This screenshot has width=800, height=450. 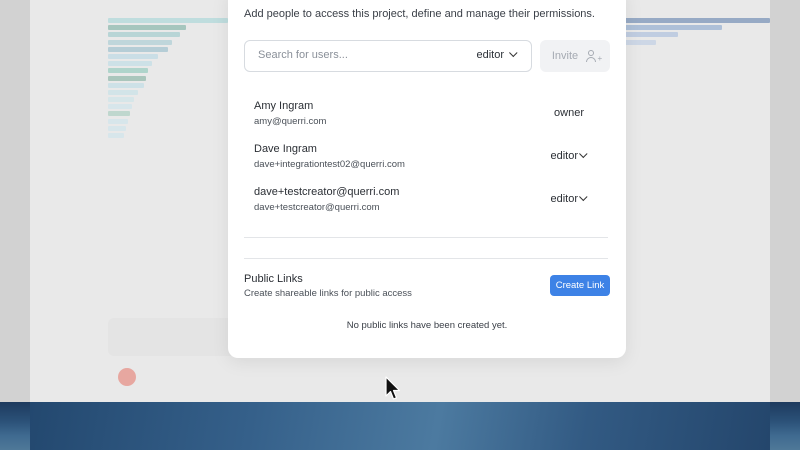 I want to click on member-email: amy@querri.com, so click(x=290, y=121).